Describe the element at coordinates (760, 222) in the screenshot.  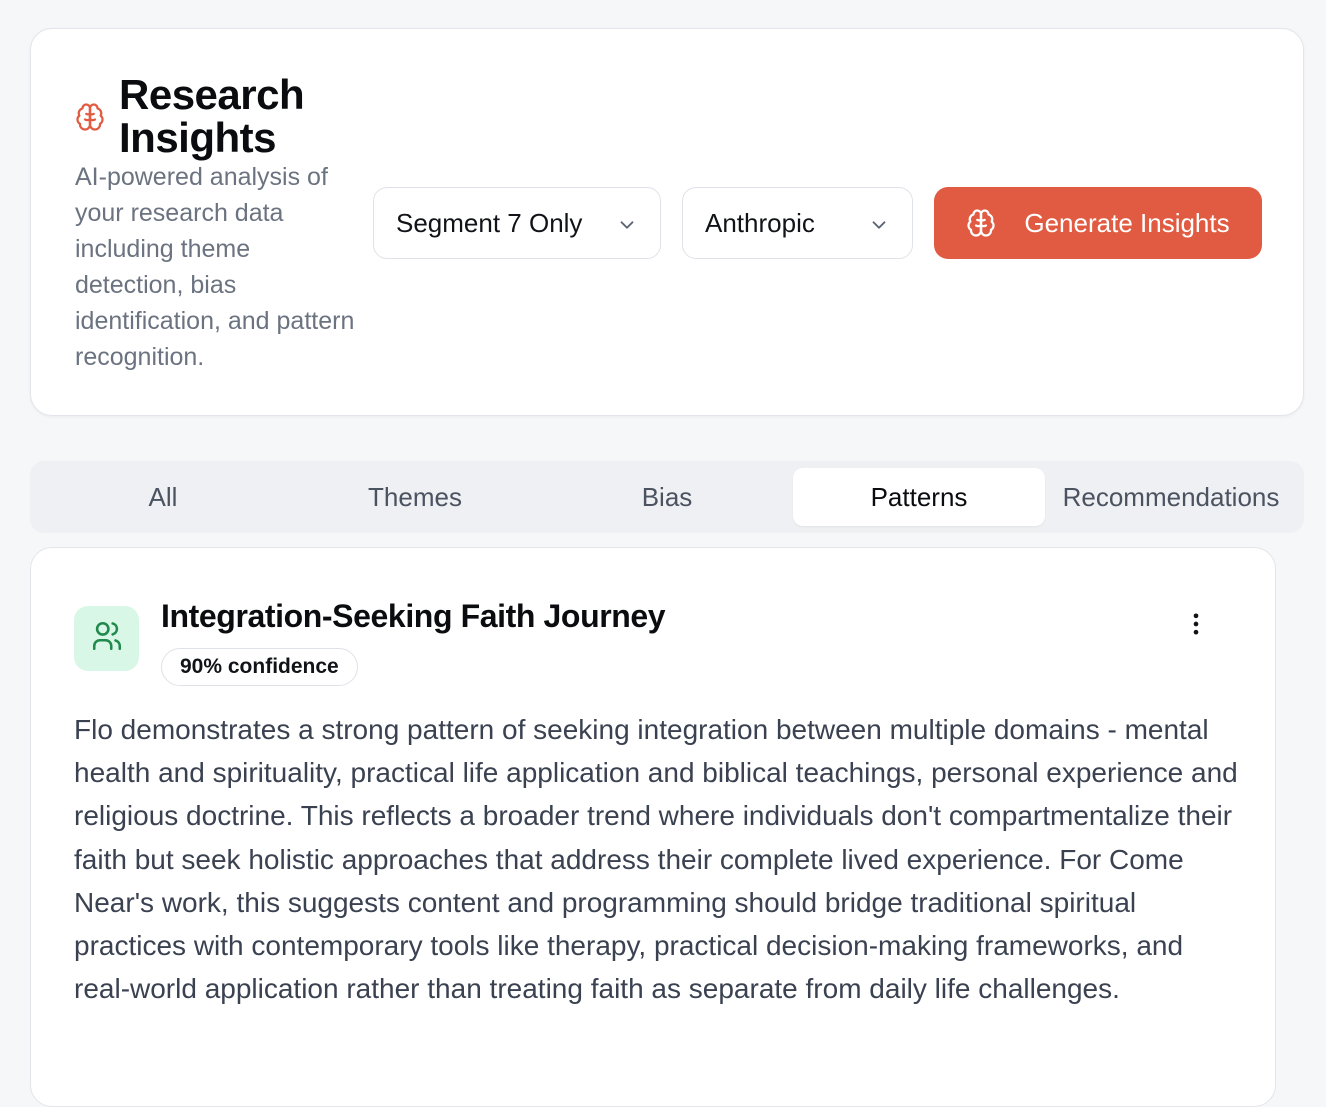
I see `provider-select-value: Anthropic` at that location.